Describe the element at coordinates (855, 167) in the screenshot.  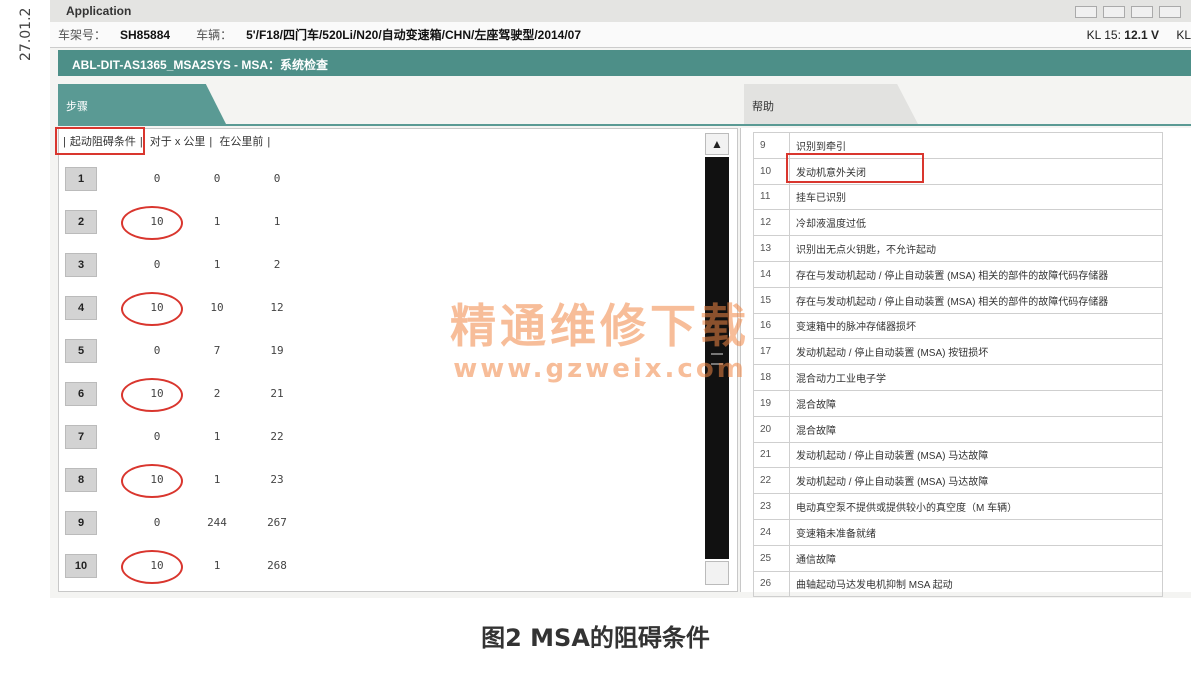
I see `help-highlight-box` at that location.